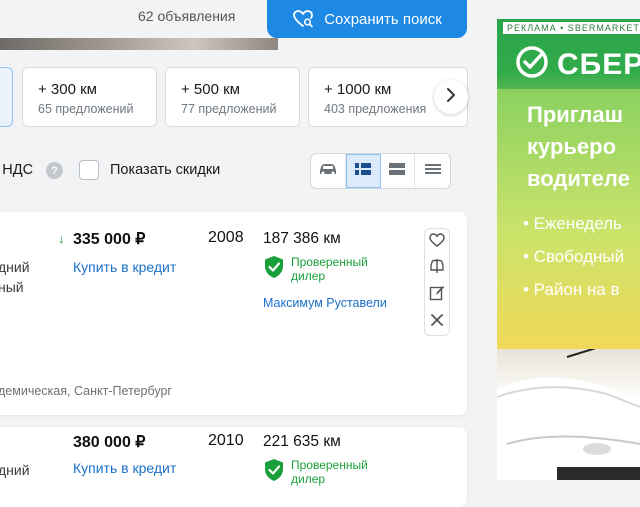  What do you see at coordinates (54, 170) in the screenshot?
I see `help-icon: ?` at bounding box center [54, 170].